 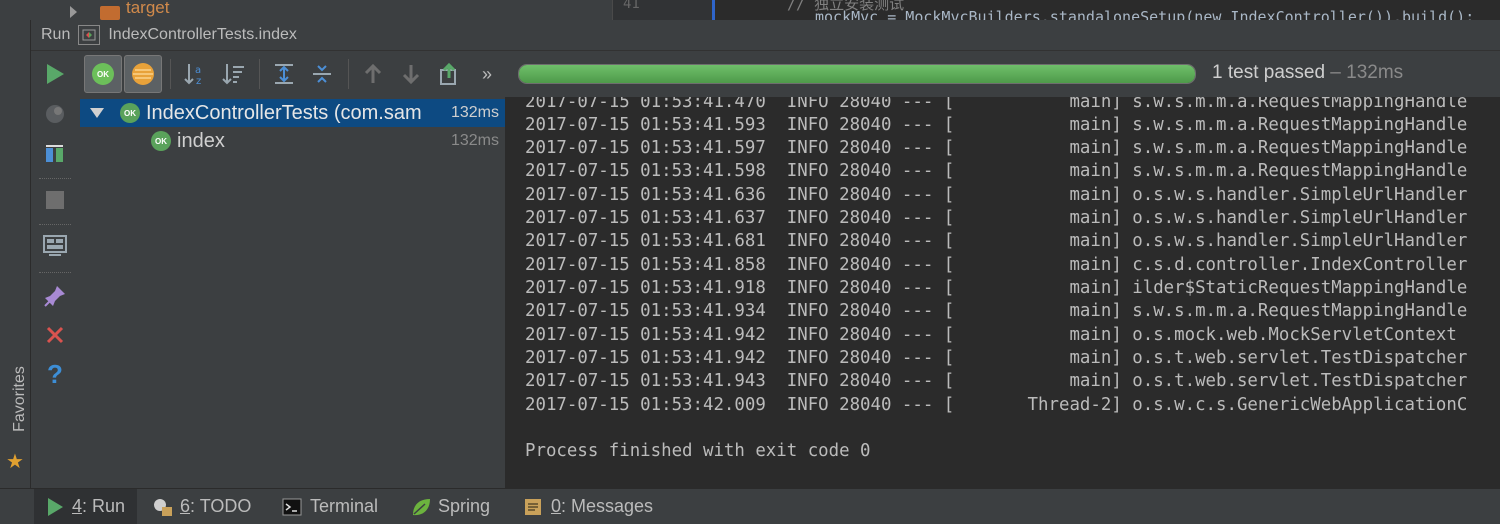 What do you see at coordinates (556, 506) in the screenshot?
I see `tab-messages-mnemonic: 0` at bounding box center [556, 506].